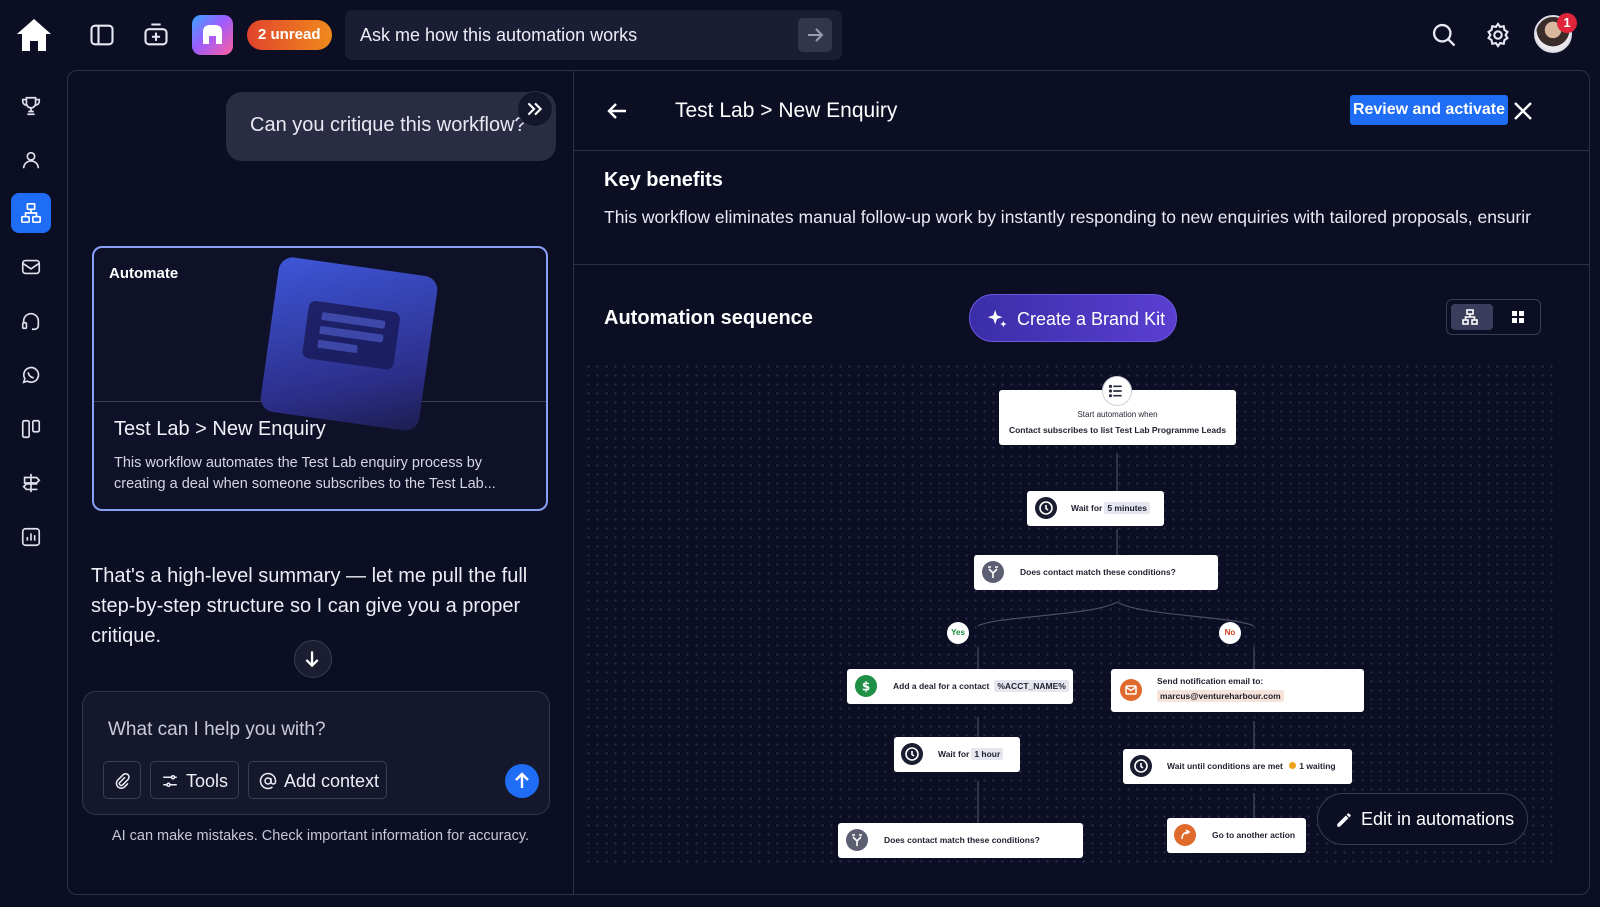 This screenshot has height=907, width=1600. I want to click on card-tag: Automate, so click(144, 273).